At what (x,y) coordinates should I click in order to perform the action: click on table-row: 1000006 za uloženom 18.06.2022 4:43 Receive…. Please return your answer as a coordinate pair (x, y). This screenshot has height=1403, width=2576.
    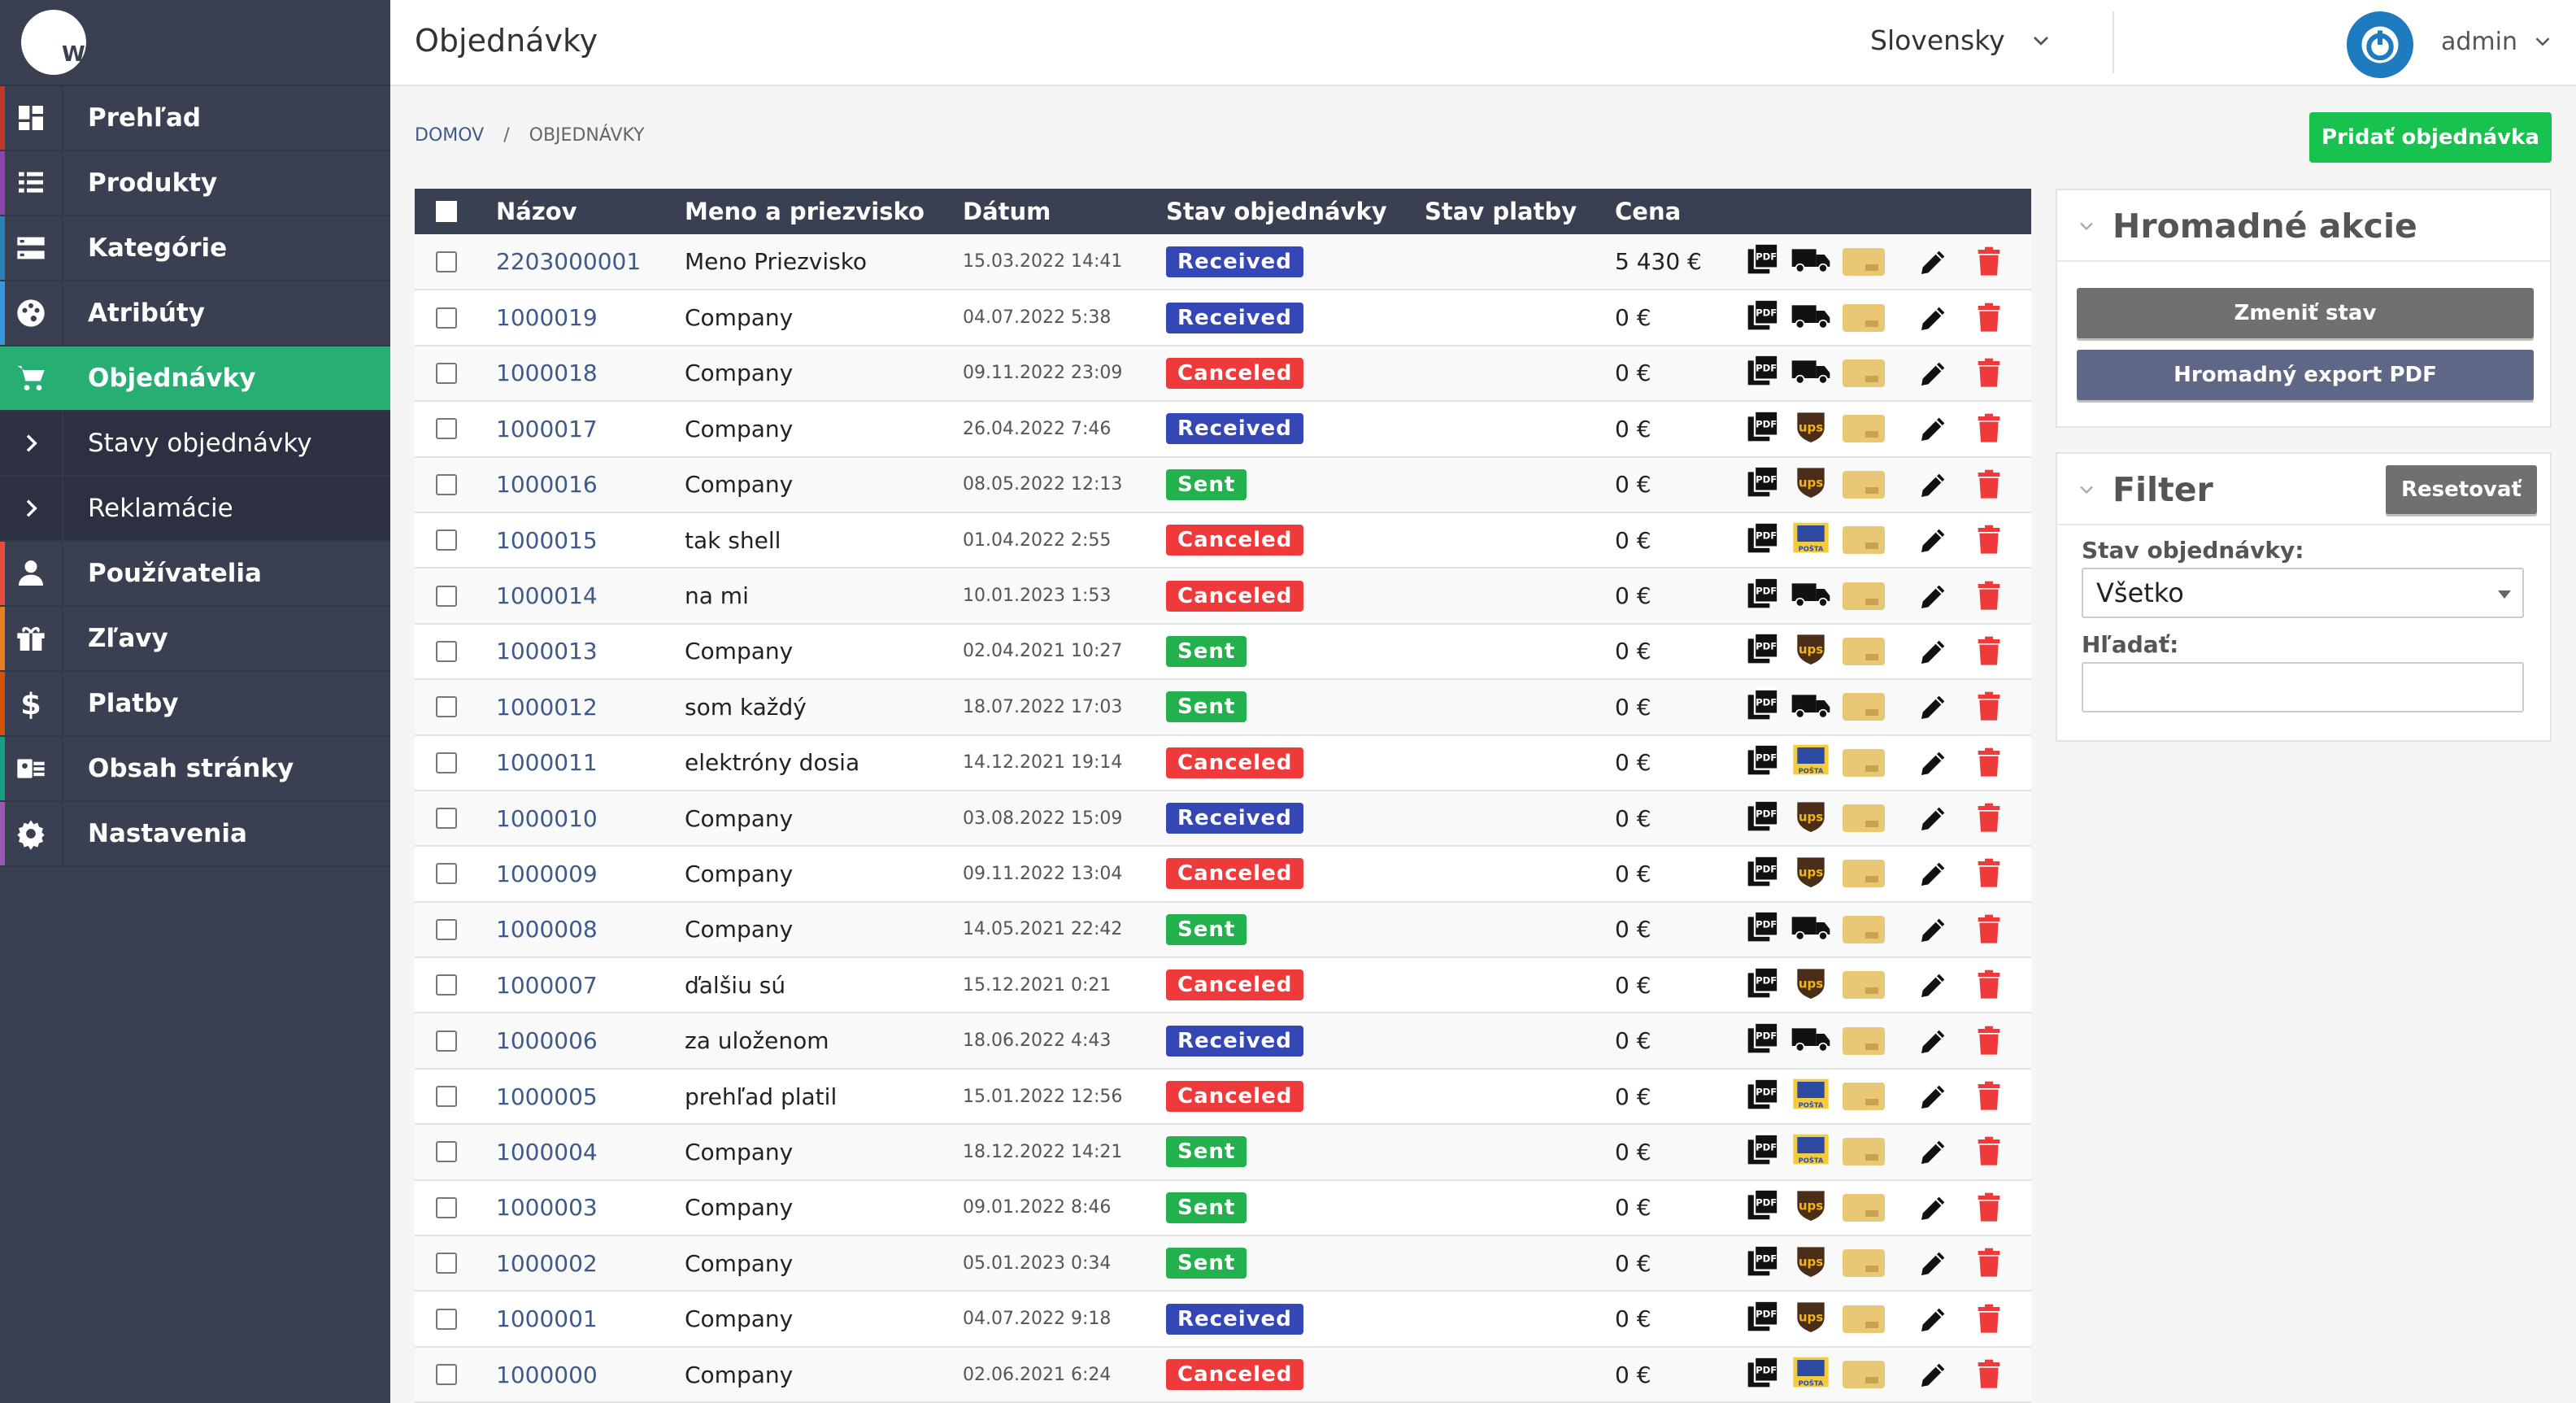
    Looking at the image, I should click on (1223, 1041).